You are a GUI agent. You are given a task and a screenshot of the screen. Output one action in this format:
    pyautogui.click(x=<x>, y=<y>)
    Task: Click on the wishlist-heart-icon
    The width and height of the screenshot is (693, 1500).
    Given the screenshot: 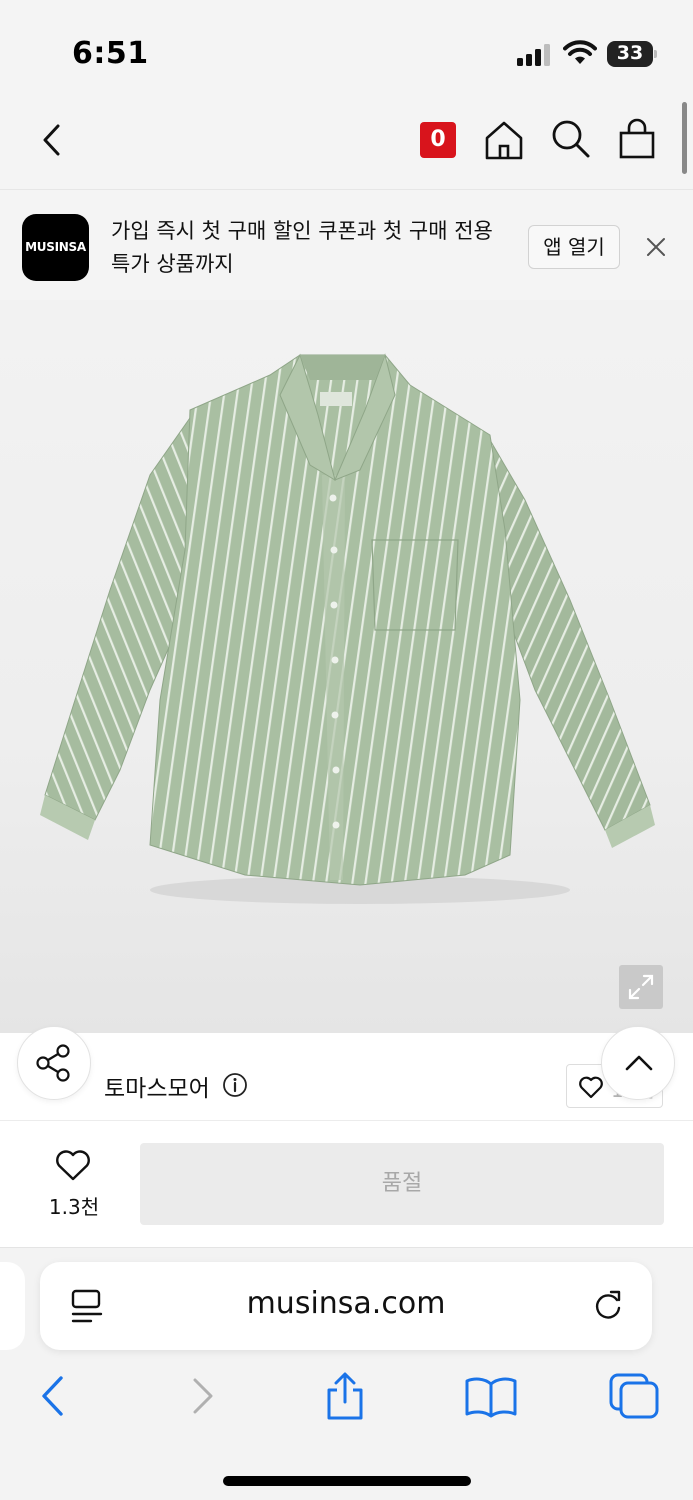 What is the action you would take?
    pyautogui.click(x=73, y=1165)
    